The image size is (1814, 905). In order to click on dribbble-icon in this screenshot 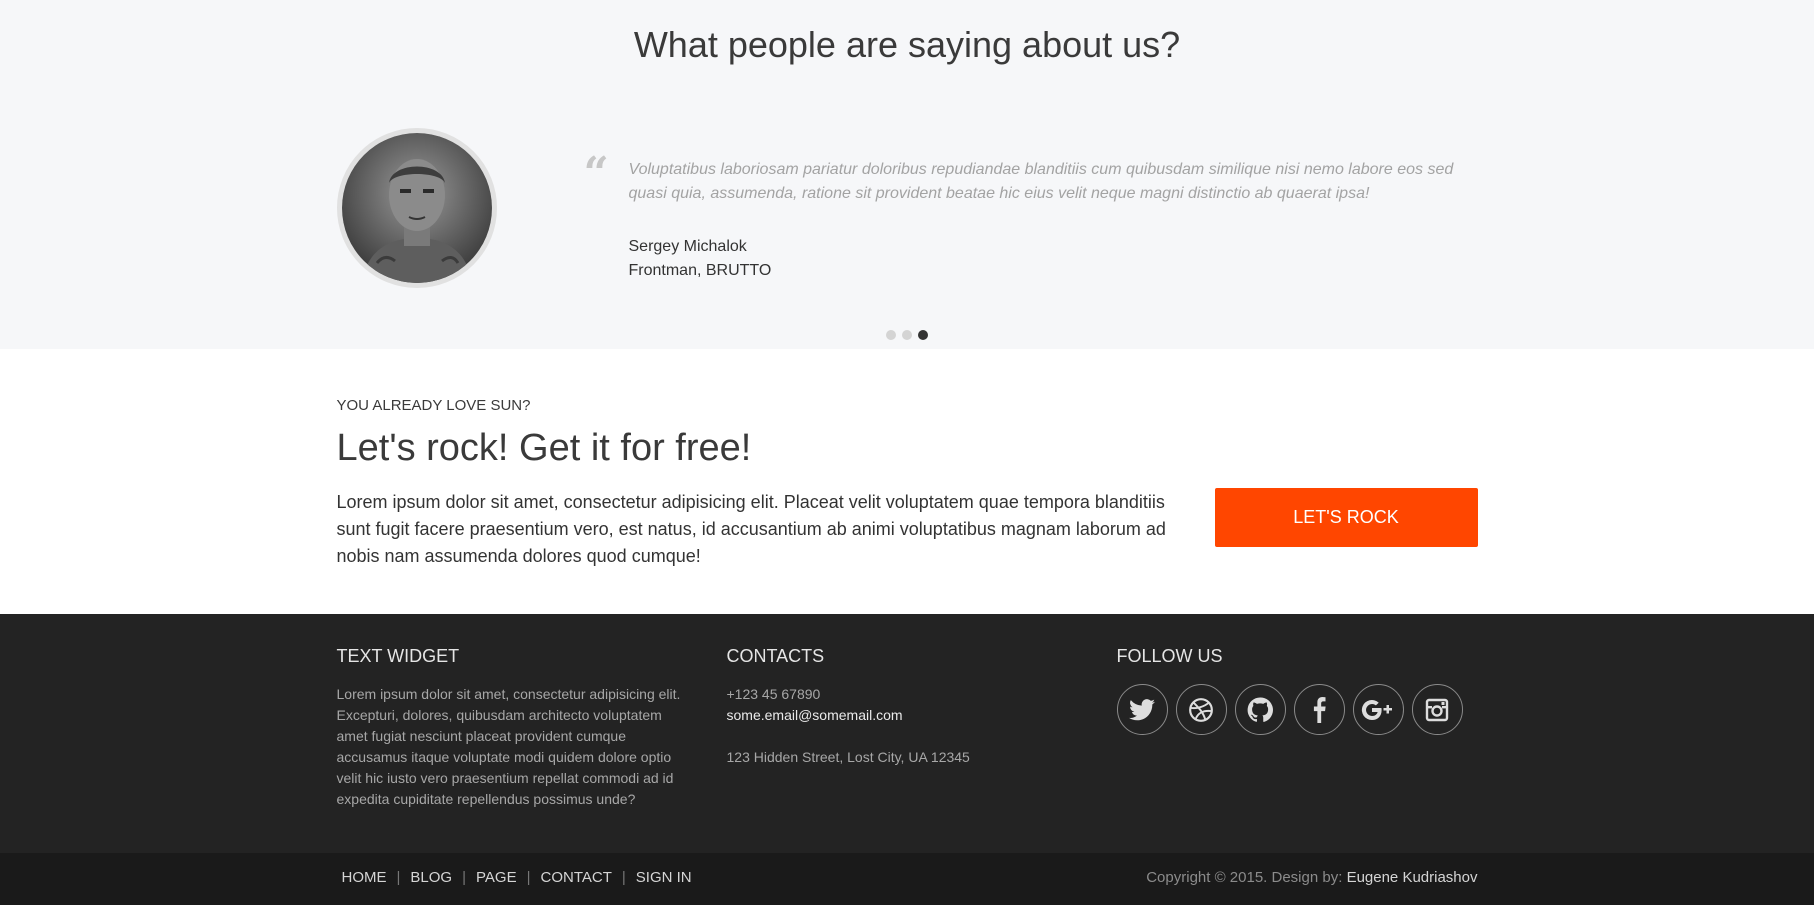, I will do `click(1201, 709)`.